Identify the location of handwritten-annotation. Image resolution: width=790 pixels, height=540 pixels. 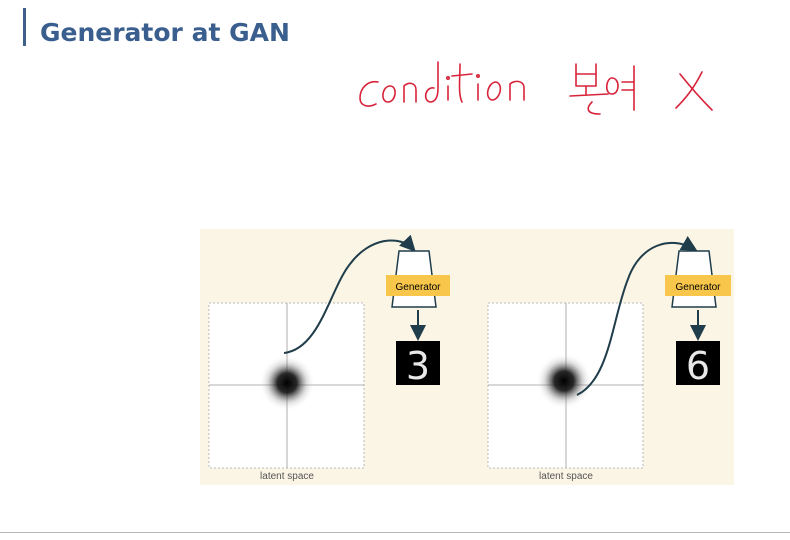
(536, 88).